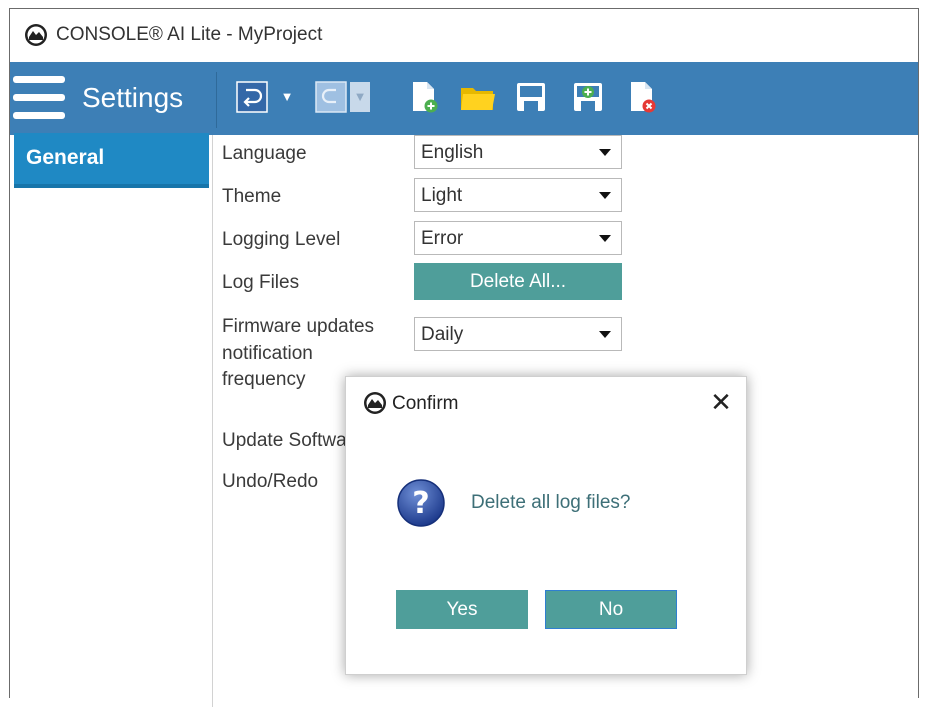 The height and width of the screenshot is (707, 927). I want to click on sidebar-item-general: General, so click(111, 160).